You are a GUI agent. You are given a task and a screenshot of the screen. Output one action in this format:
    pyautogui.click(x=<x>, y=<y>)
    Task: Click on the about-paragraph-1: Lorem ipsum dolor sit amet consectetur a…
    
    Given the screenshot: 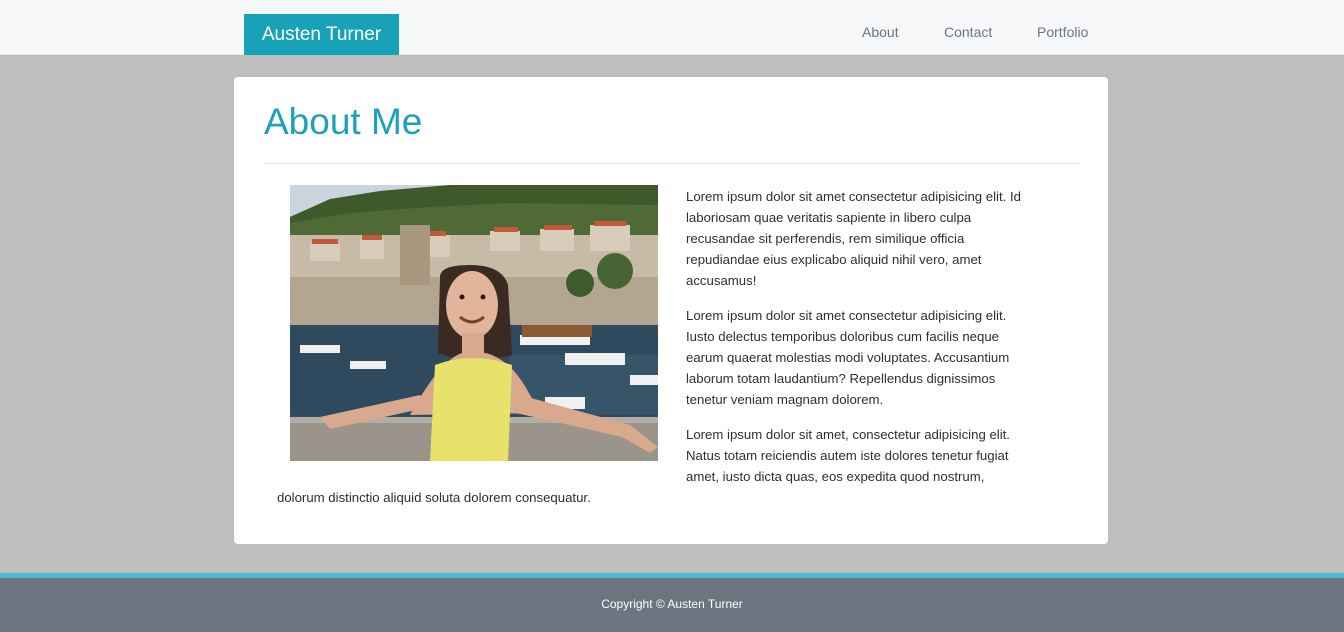 What is the action you would take?
    pyautogui.click(x=853, y=238)
    